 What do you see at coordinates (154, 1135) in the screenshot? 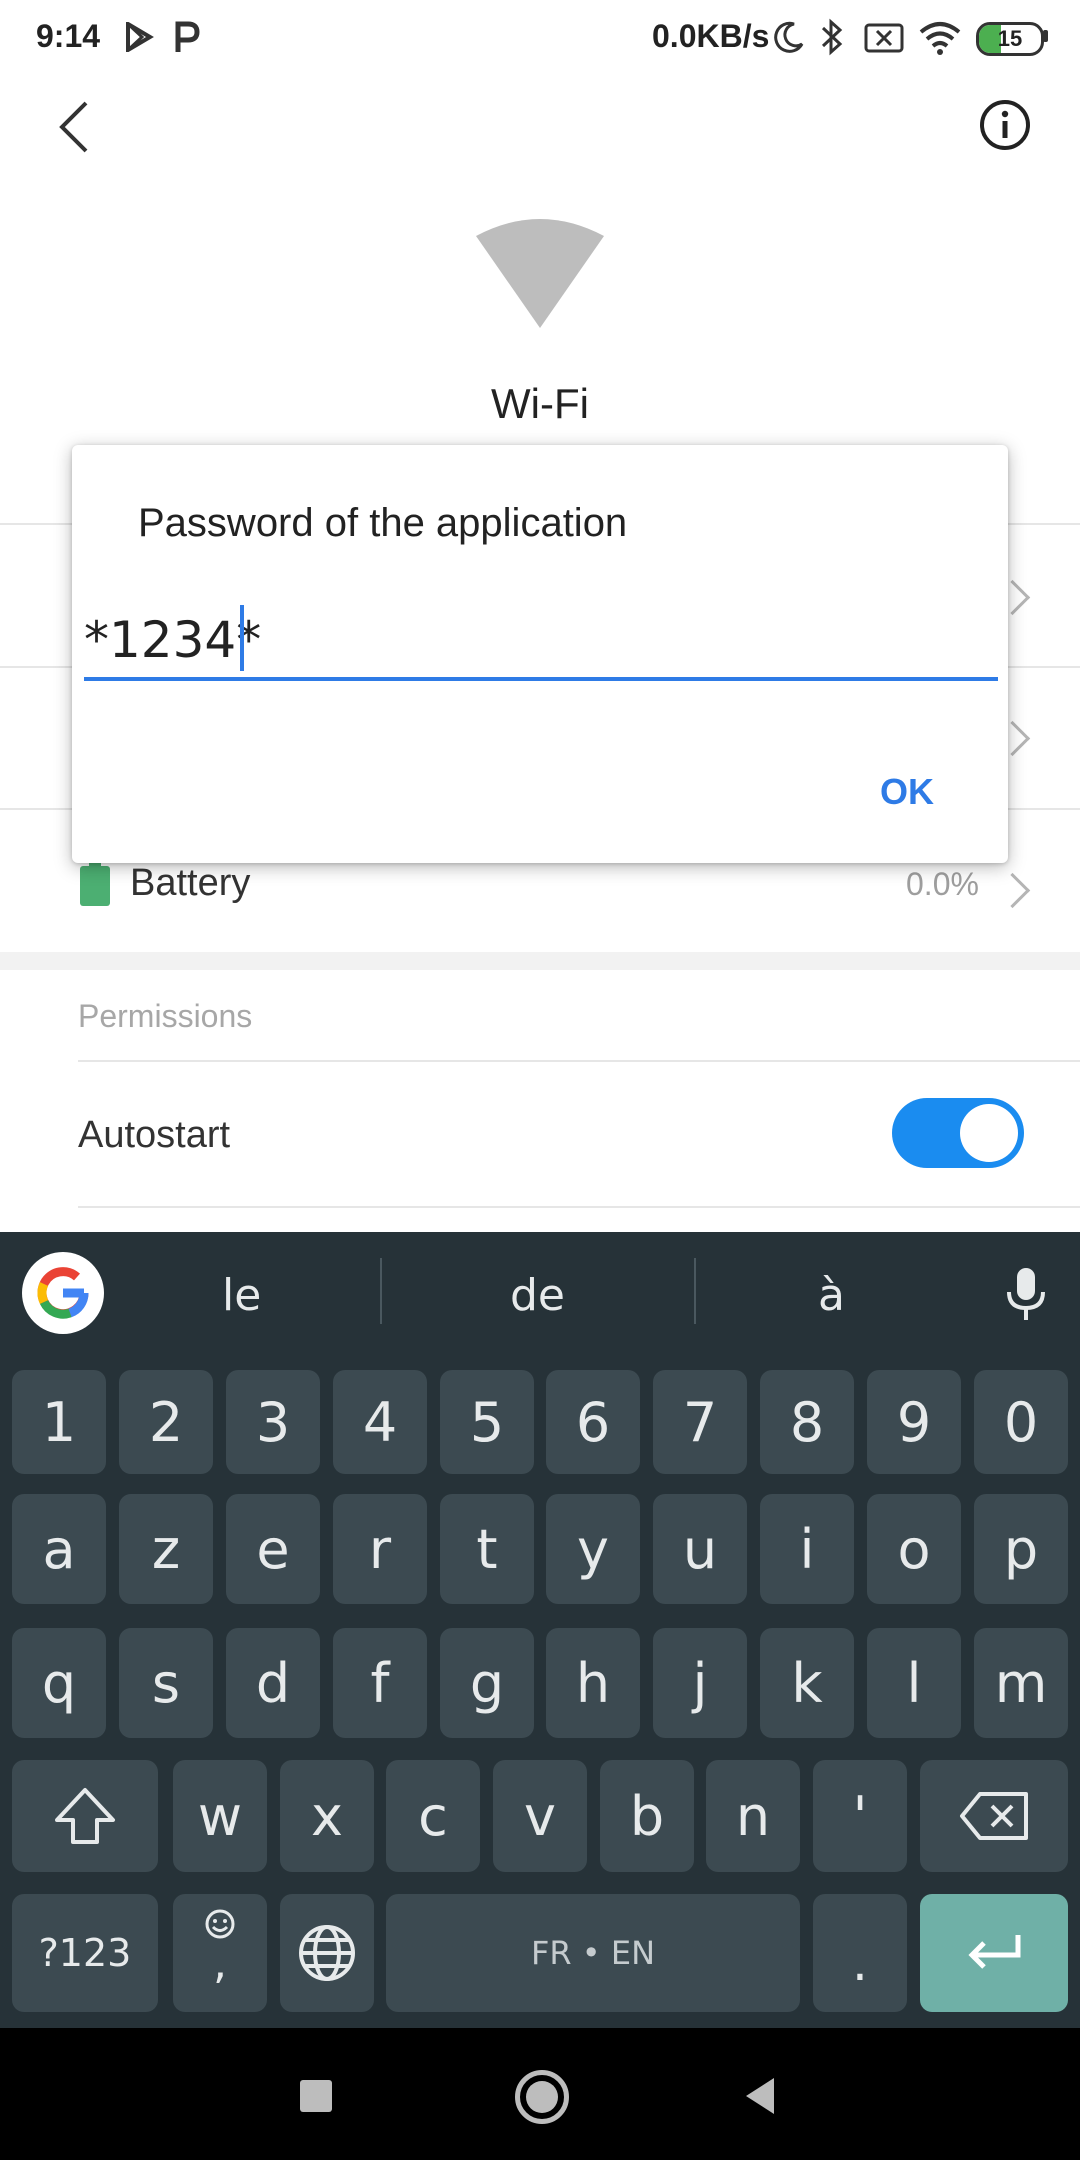
I see `autostart-label: Autostart` at bounding box center [154, 1135].